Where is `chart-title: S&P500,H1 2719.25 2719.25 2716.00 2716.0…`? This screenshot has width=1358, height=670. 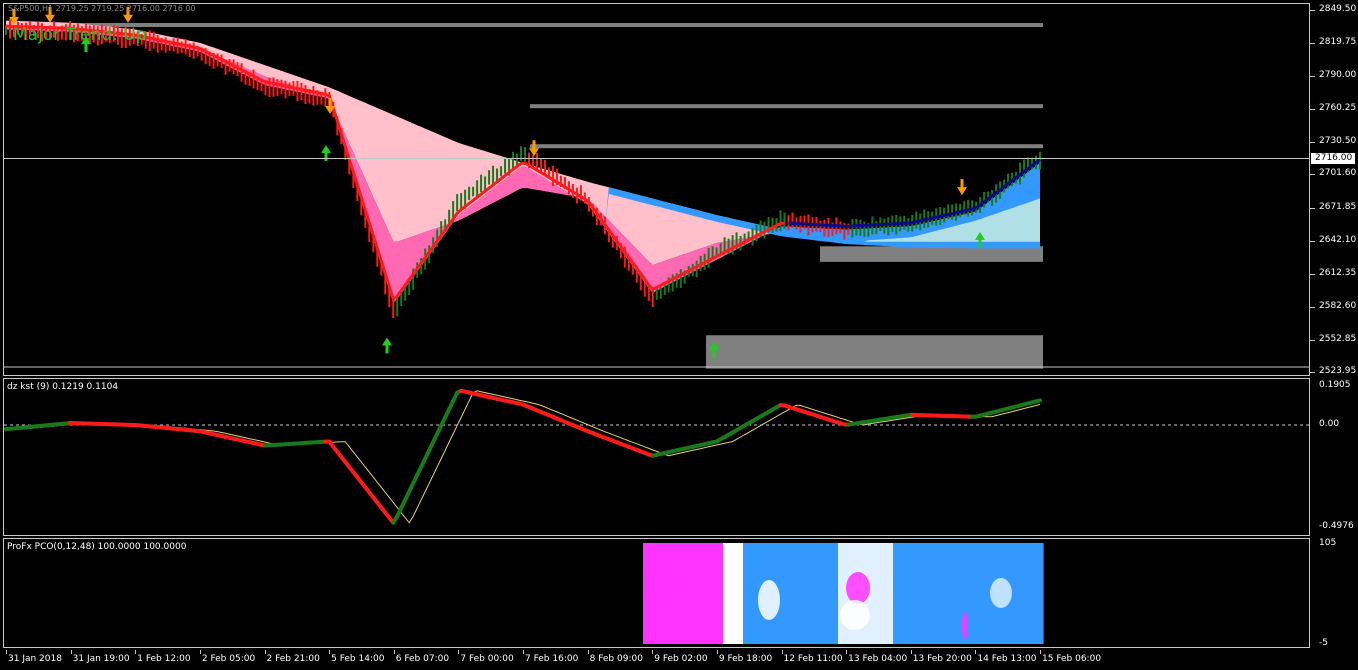
chart-title: S&P500,H1 2719.25 2719.25 2716.00 2716.0… is located at coordinates (102, 8).